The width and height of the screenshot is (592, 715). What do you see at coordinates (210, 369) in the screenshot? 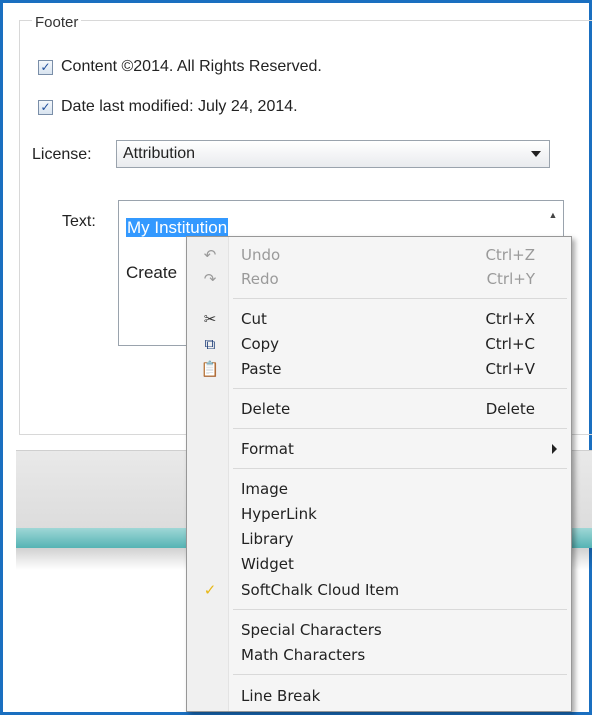
I see `paste-icon: 📋` at bounding box center [210, 369].